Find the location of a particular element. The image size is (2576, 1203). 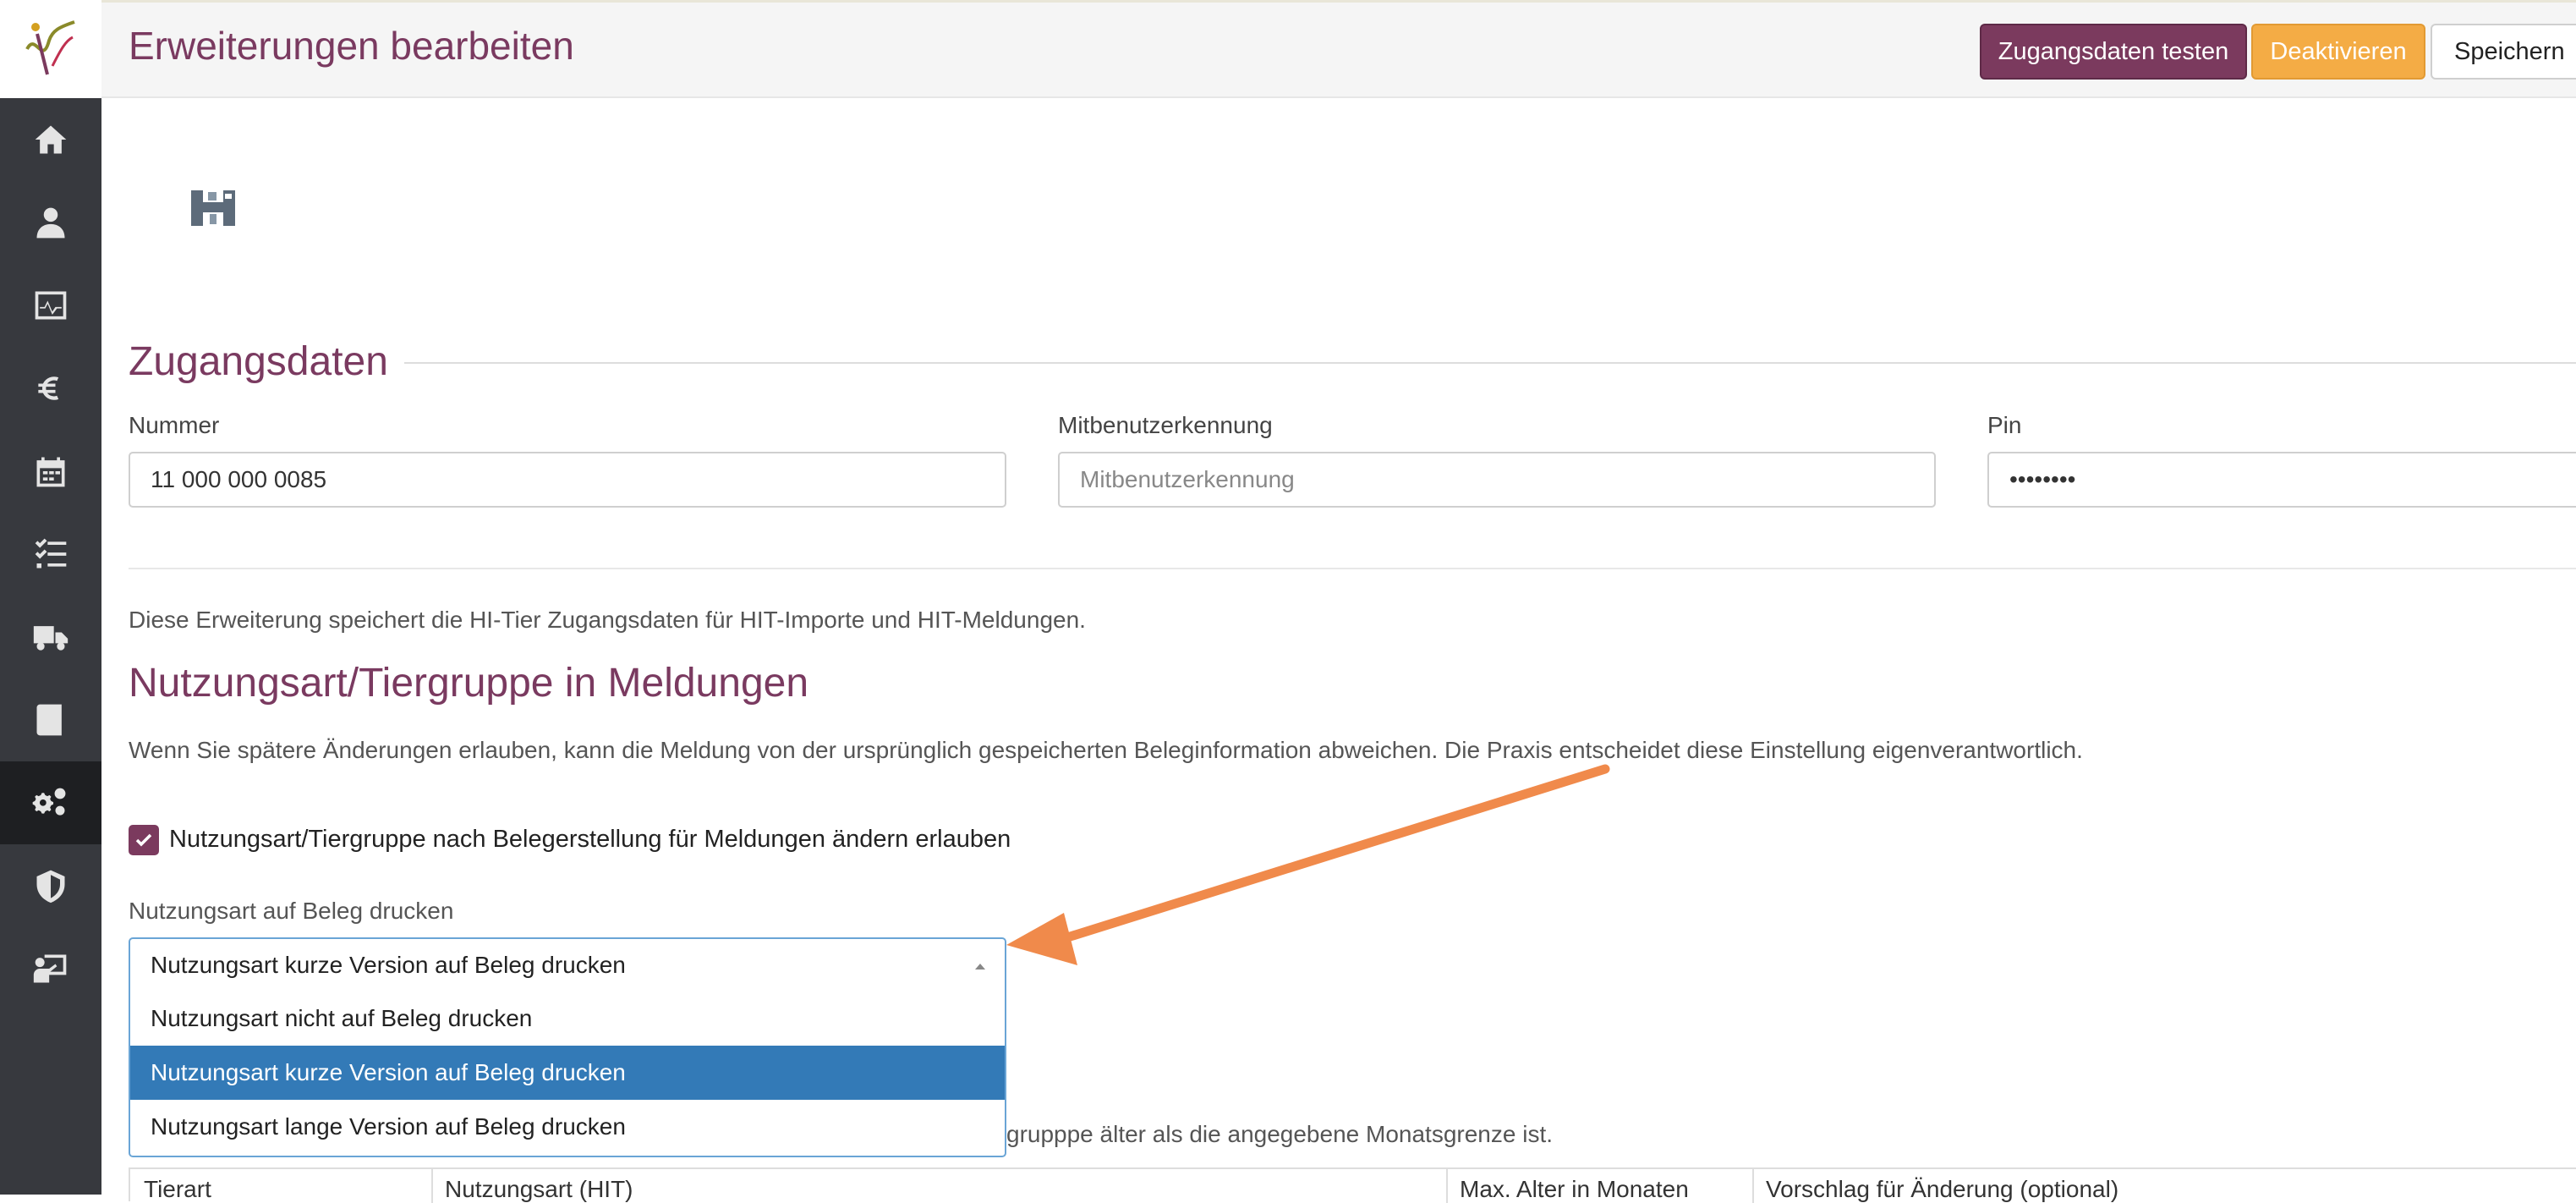

pin-input is located at coordinates (2281, 480).